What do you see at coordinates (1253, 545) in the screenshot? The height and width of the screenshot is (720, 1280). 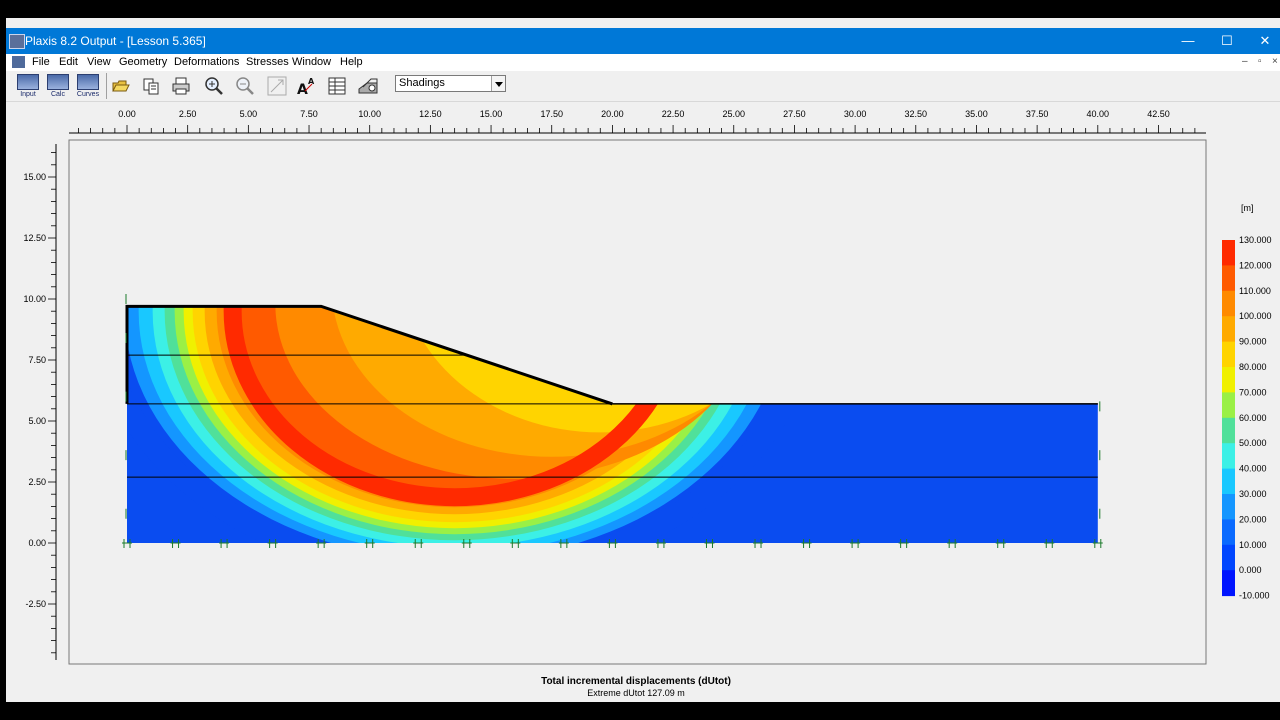 I see `legend-label: 10.000` at bounding box center [1253, 545].